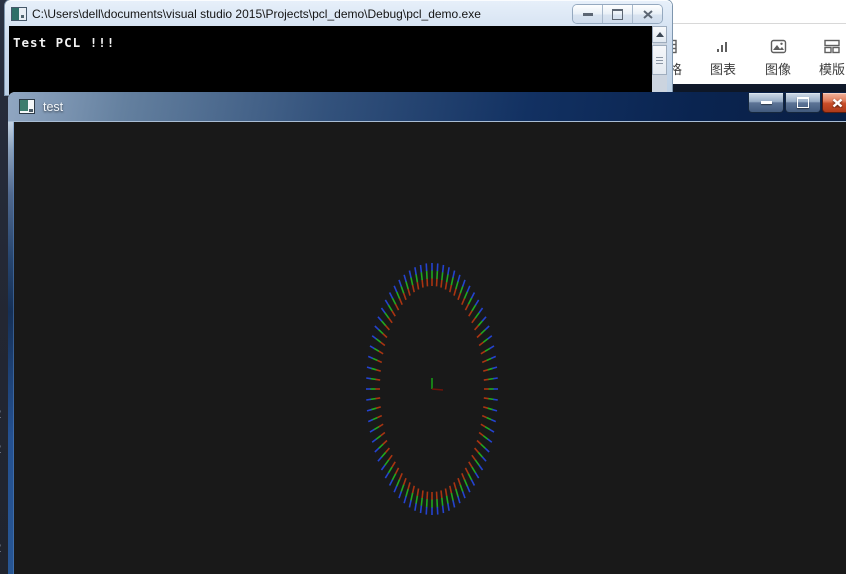  What do you see at coordinates (11, 348) in the screenshot?
I see `viewer-left-border` at bounding box center [11, 348].